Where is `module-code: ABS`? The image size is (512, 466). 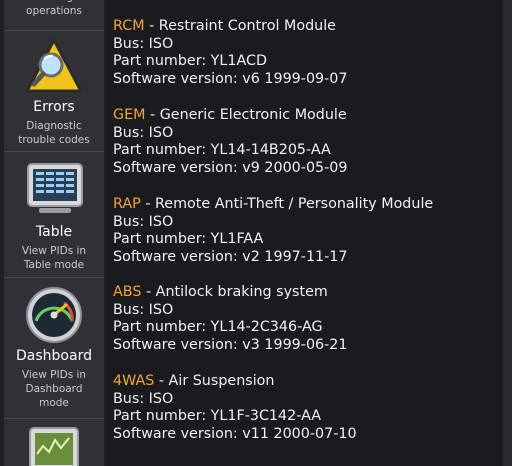 module-code: ABS is located at coordinates (127, 292).